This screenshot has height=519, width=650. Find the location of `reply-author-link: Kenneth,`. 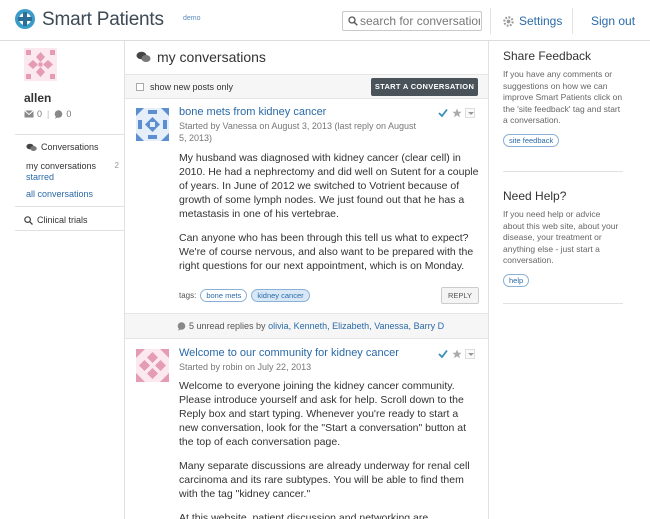

reply-author-link: Kenneth, is located at coordinates (312, 326).